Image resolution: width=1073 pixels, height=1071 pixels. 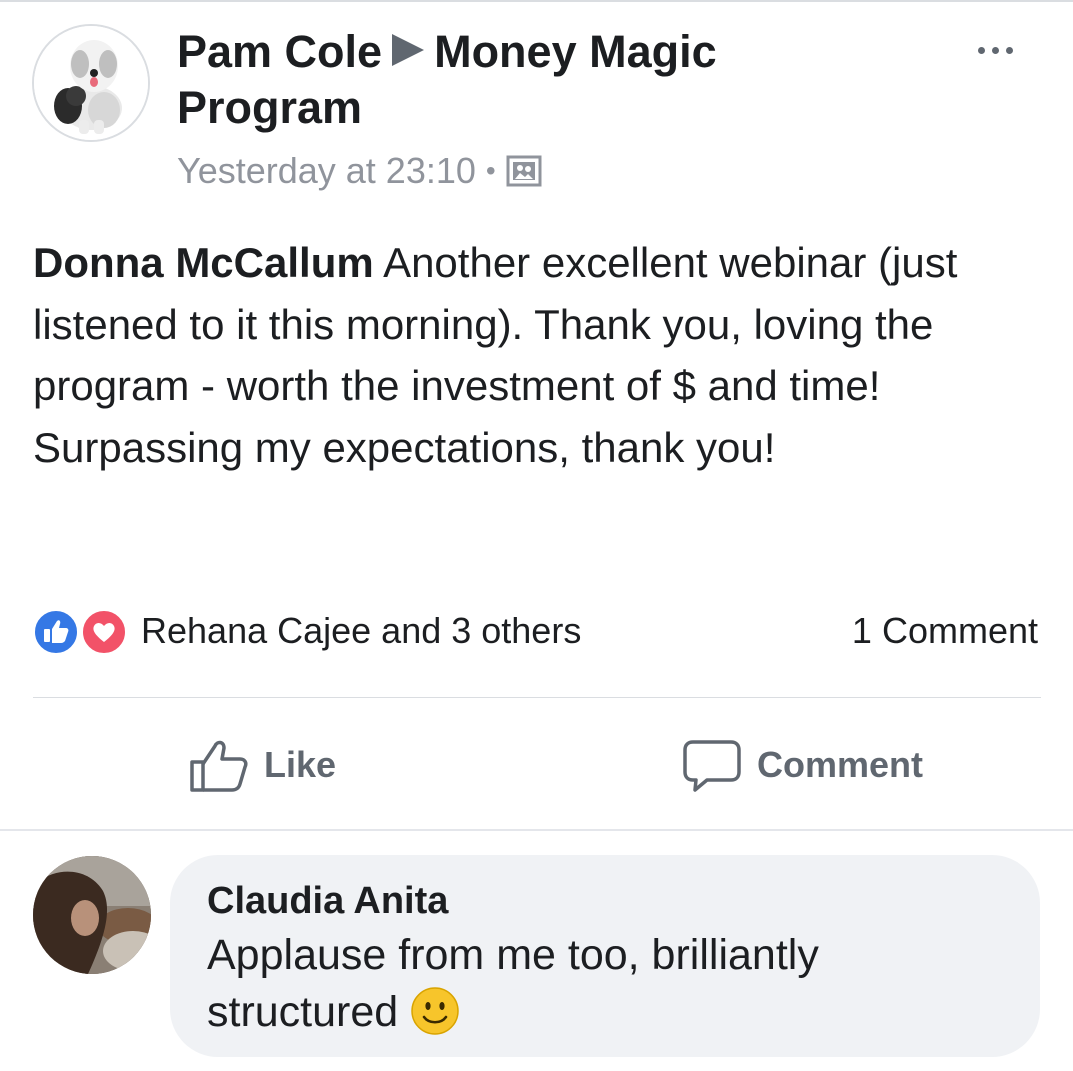 What do you see at coordinates (56, 632) in the screenshot?
I see `like-reaction-icon` at bounding box center [56, 632].